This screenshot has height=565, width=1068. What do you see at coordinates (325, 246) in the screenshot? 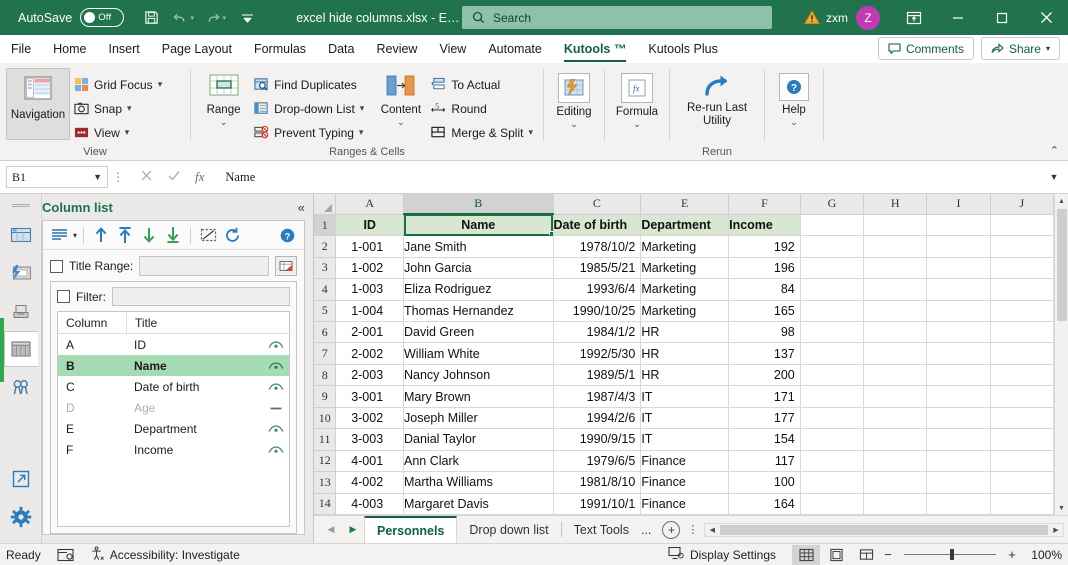
I see `row-header-2: 2` at bounding box center [325, 246].